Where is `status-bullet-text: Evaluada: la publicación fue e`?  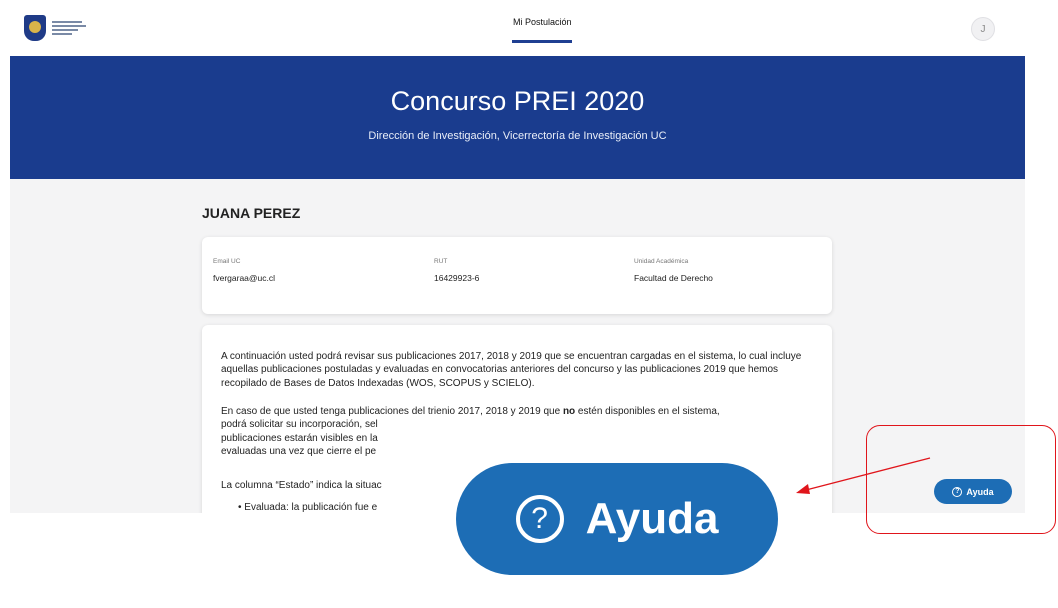
status-bullet-text: Evaluada: la publicación fue e is located at coordinates (311, 507).